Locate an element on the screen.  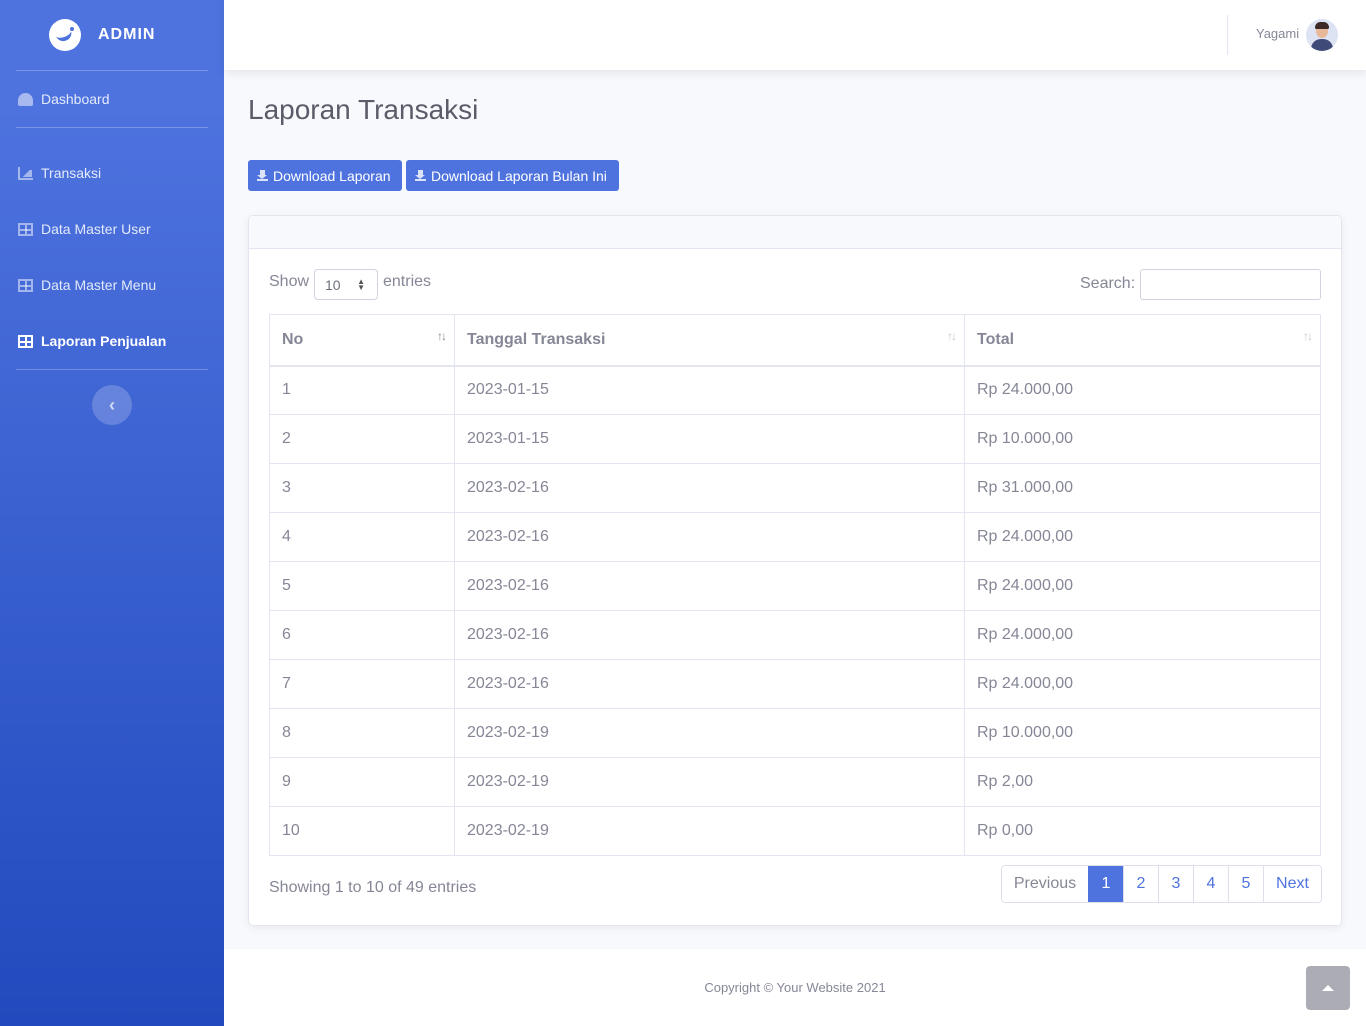
entries-label: entries is located at coordinates (407, 281).